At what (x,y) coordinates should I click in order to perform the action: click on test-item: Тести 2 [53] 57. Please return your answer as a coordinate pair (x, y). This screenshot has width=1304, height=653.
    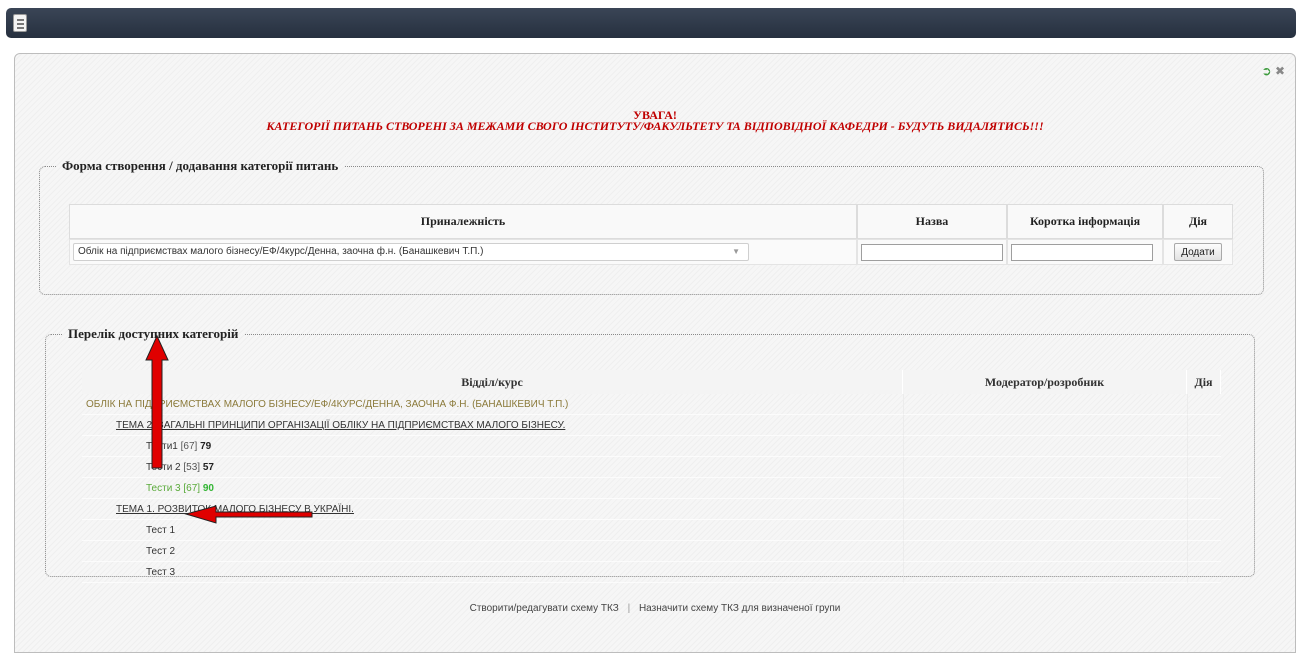
    Looking at the image, I should click on (492, 467).